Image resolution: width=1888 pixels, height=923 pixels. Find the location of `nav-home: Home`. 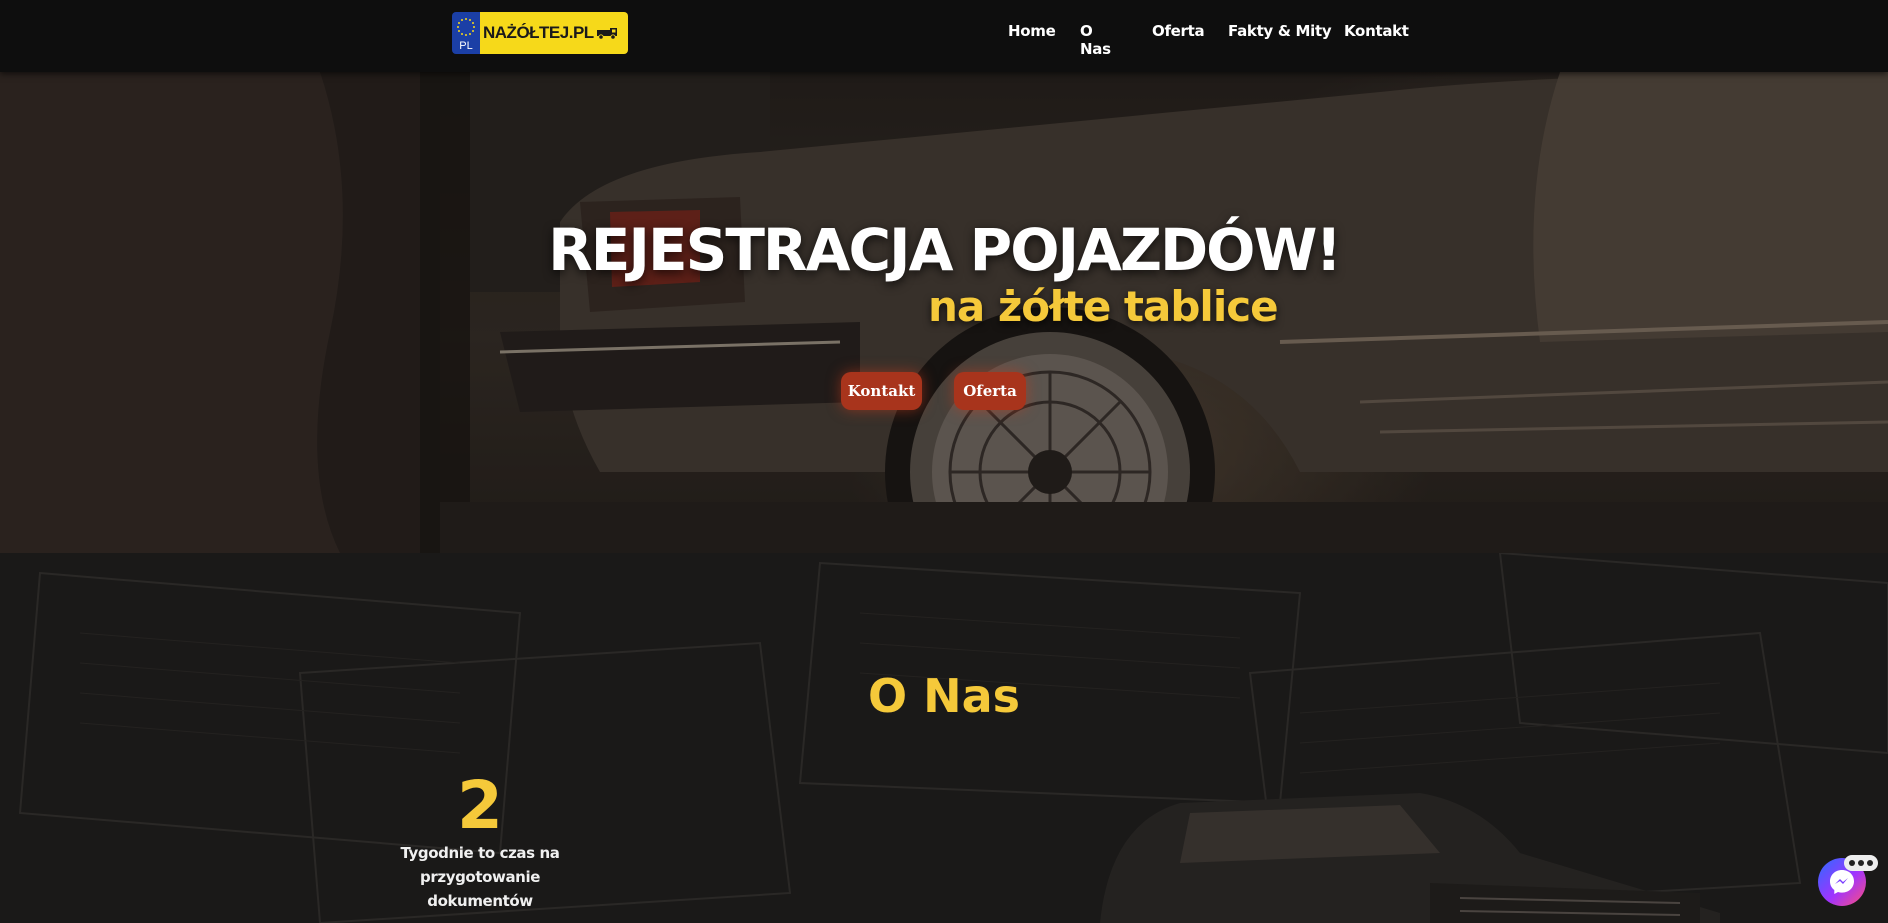

nav-home: Home is located at coordinates (1032, 31).